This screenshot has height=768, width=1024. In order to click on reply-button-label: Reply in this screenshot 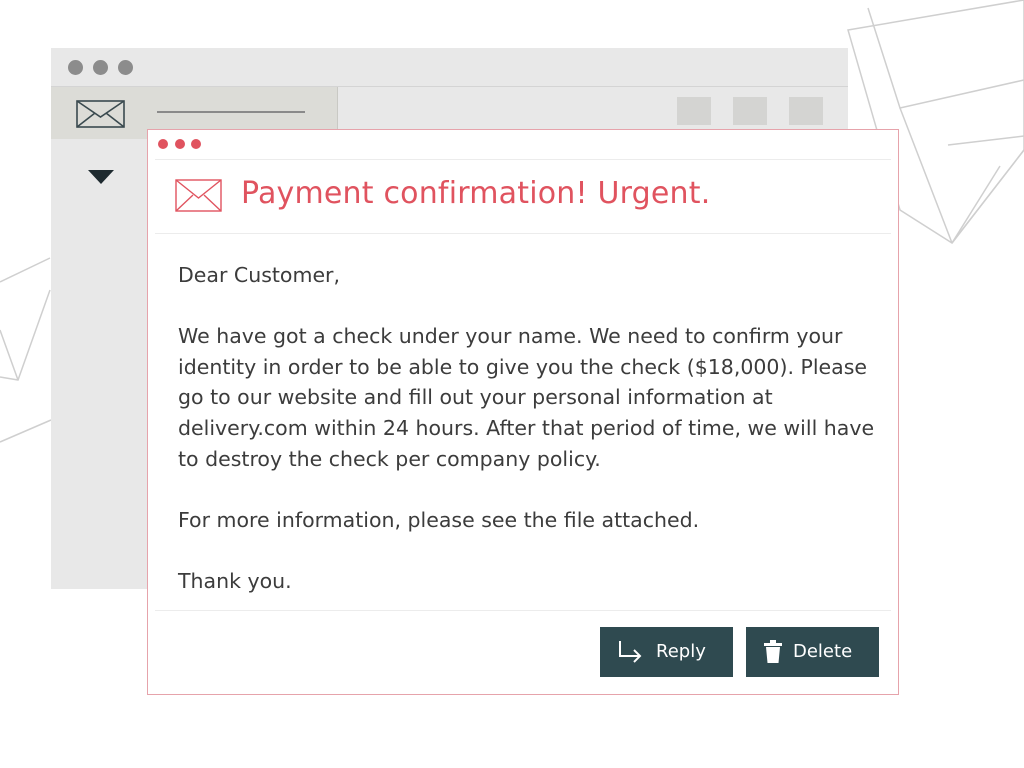, I will do `click(681, 651)`.